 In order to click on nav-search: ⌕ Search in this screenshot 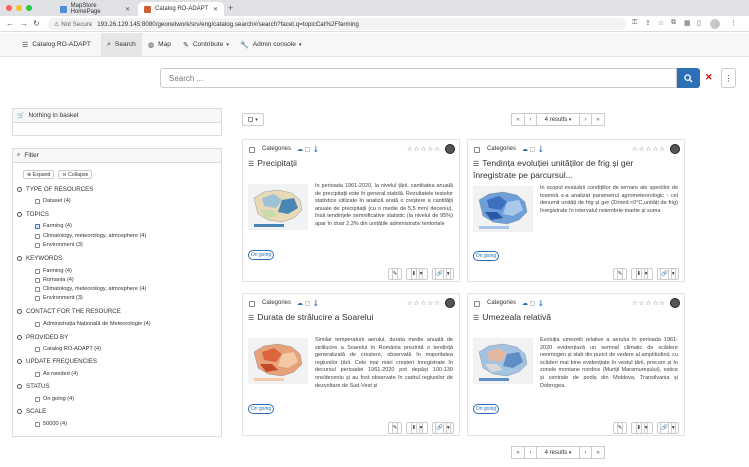, I will do `click(121, 44)`.